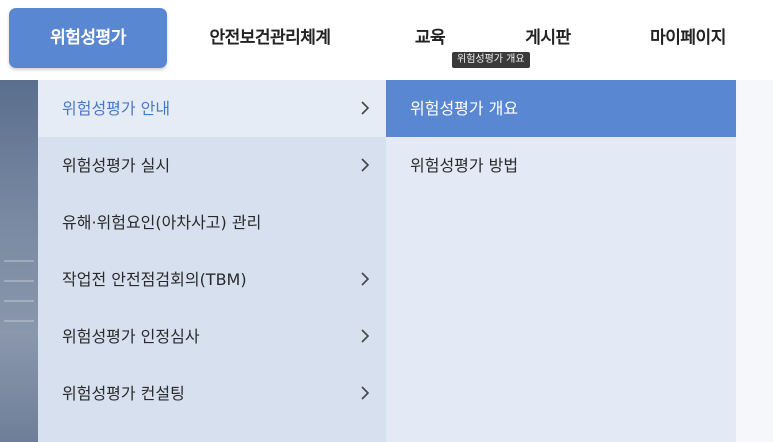  Describe the element at coordinates (561, 165) in the screenshot. I see `submenu-item-risk-method: 위험성평가 방법` at that location.